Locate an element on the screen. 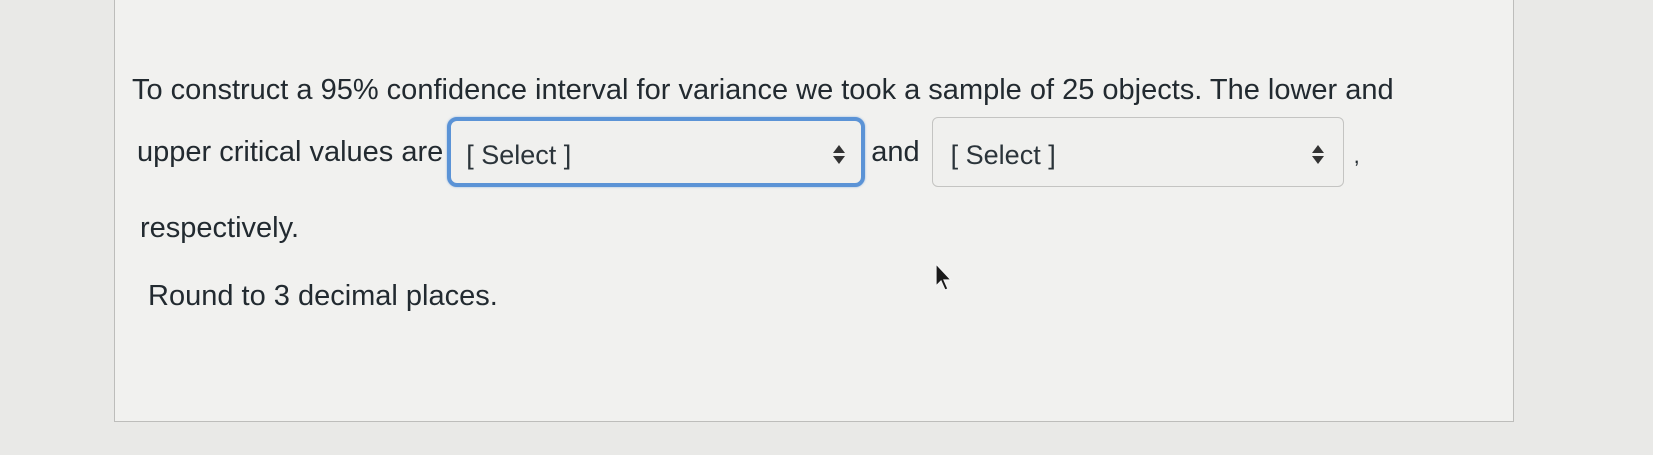  rounding-instruction: Round to 3 decimal places. is located at coordinates (323, 296).